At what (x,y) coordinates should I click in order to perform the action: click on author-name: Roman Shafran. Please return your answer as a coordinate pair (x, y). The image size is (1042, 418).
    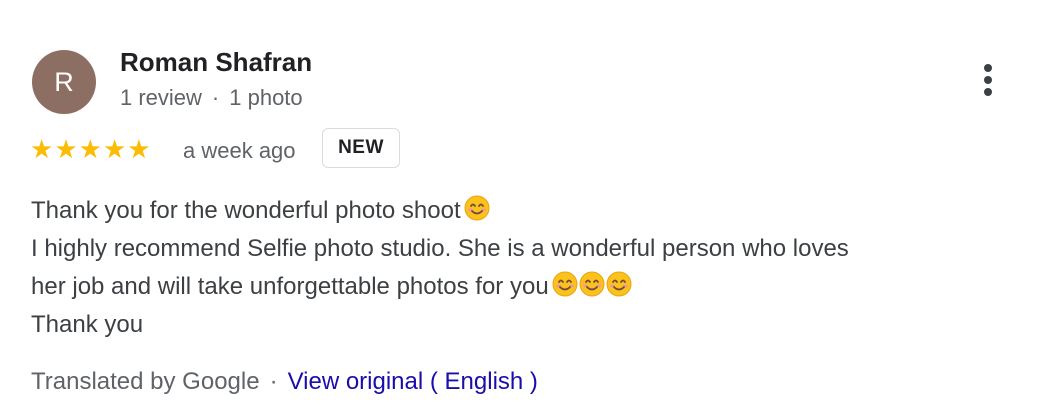
    Looking at the image, I should click on (216, 62).